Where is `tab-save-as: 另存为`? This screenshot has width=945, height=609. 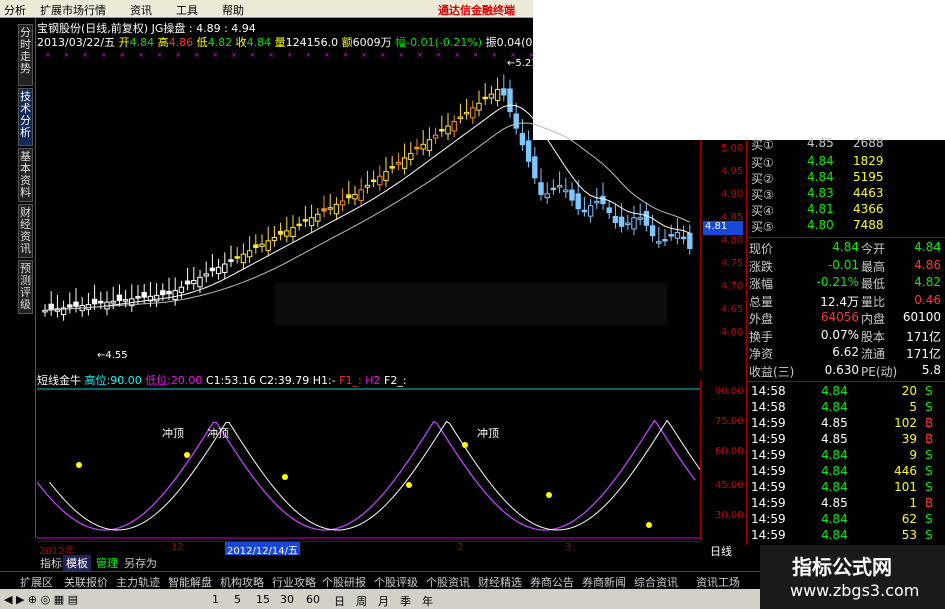
tab-save-as: 另存为 is located at coordinates (140, 563).